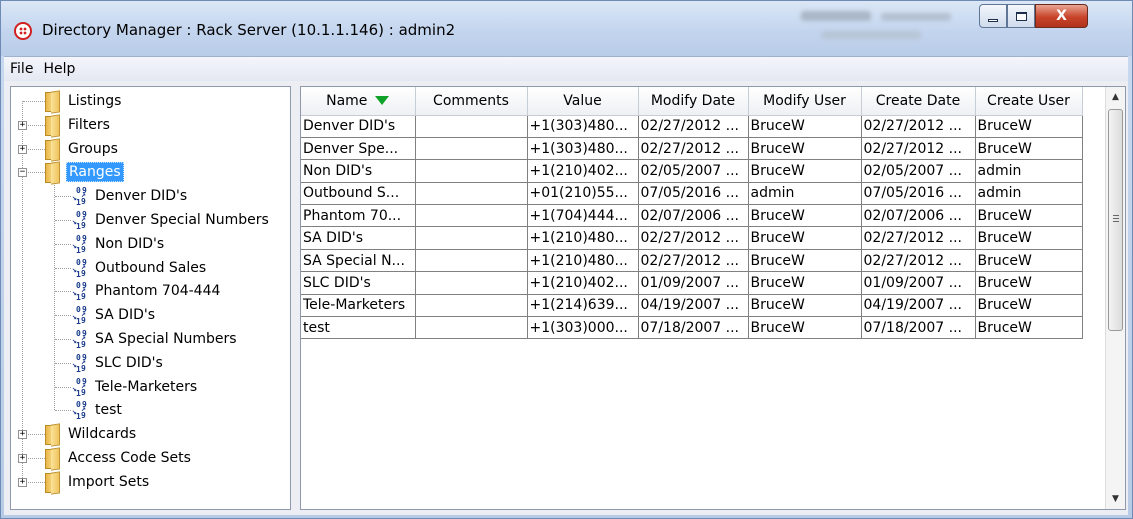  Describe the element at coordinates (82, 149) in the screenshot. I see `tree-node-groups: Groups` at that location.